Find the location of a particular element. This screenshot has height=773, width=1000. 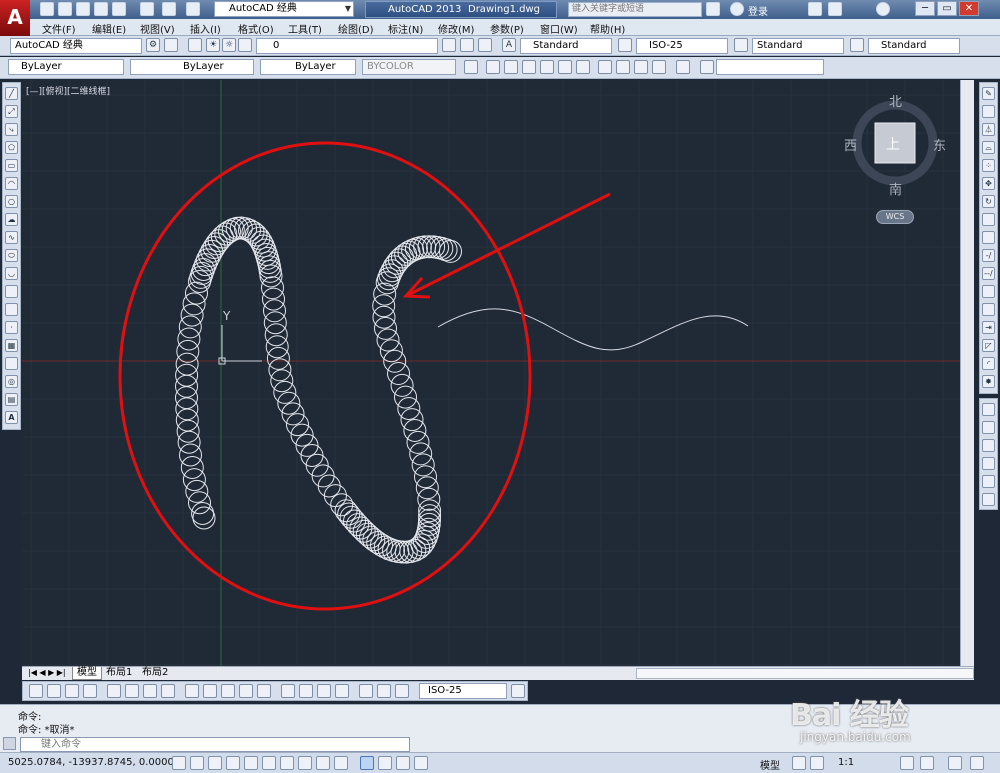

command-input: 键入命令 is located at coordinates (215, 744).